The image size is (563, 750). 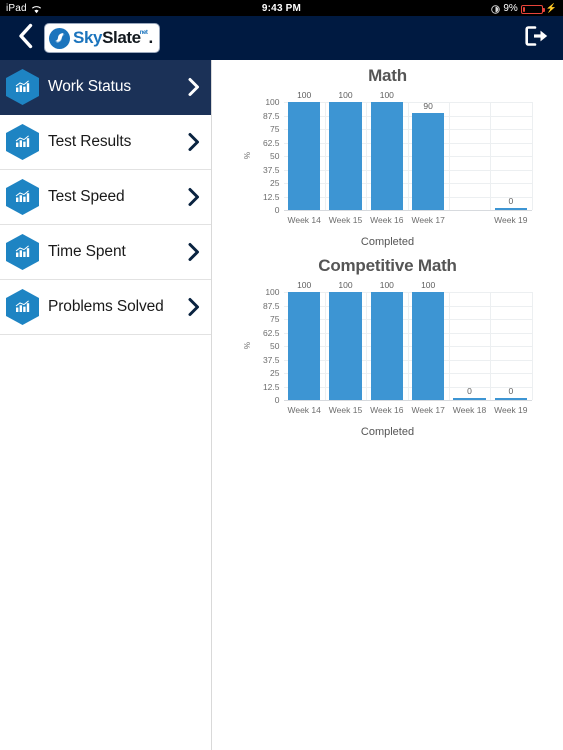 I want to click on lightning-bolt-icon: ⚡, so click(x=551, y=7).